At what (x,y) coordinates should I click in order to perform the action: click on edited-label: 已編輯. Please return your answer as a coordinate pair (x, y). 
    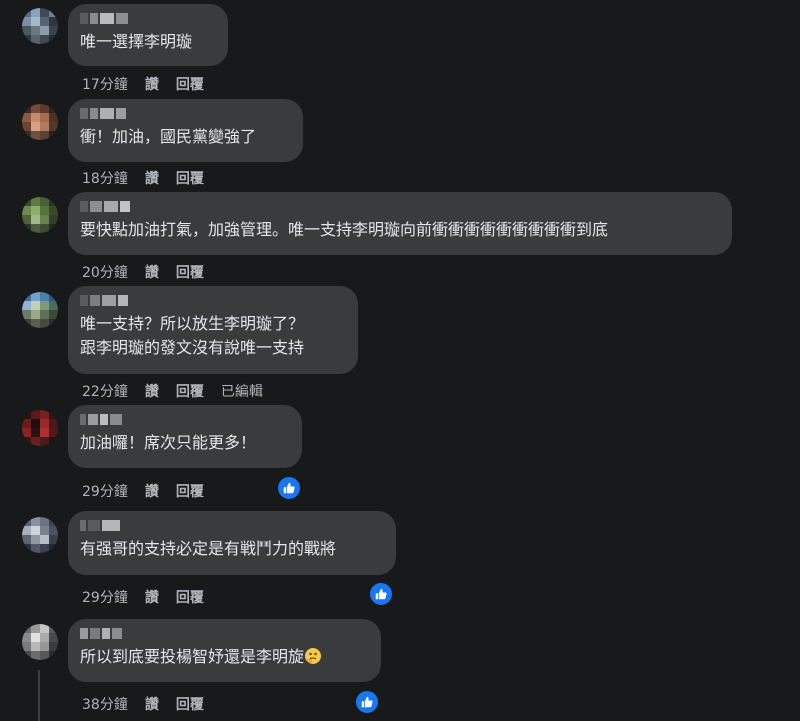
    Looking at the image, I should click on (242, 391).